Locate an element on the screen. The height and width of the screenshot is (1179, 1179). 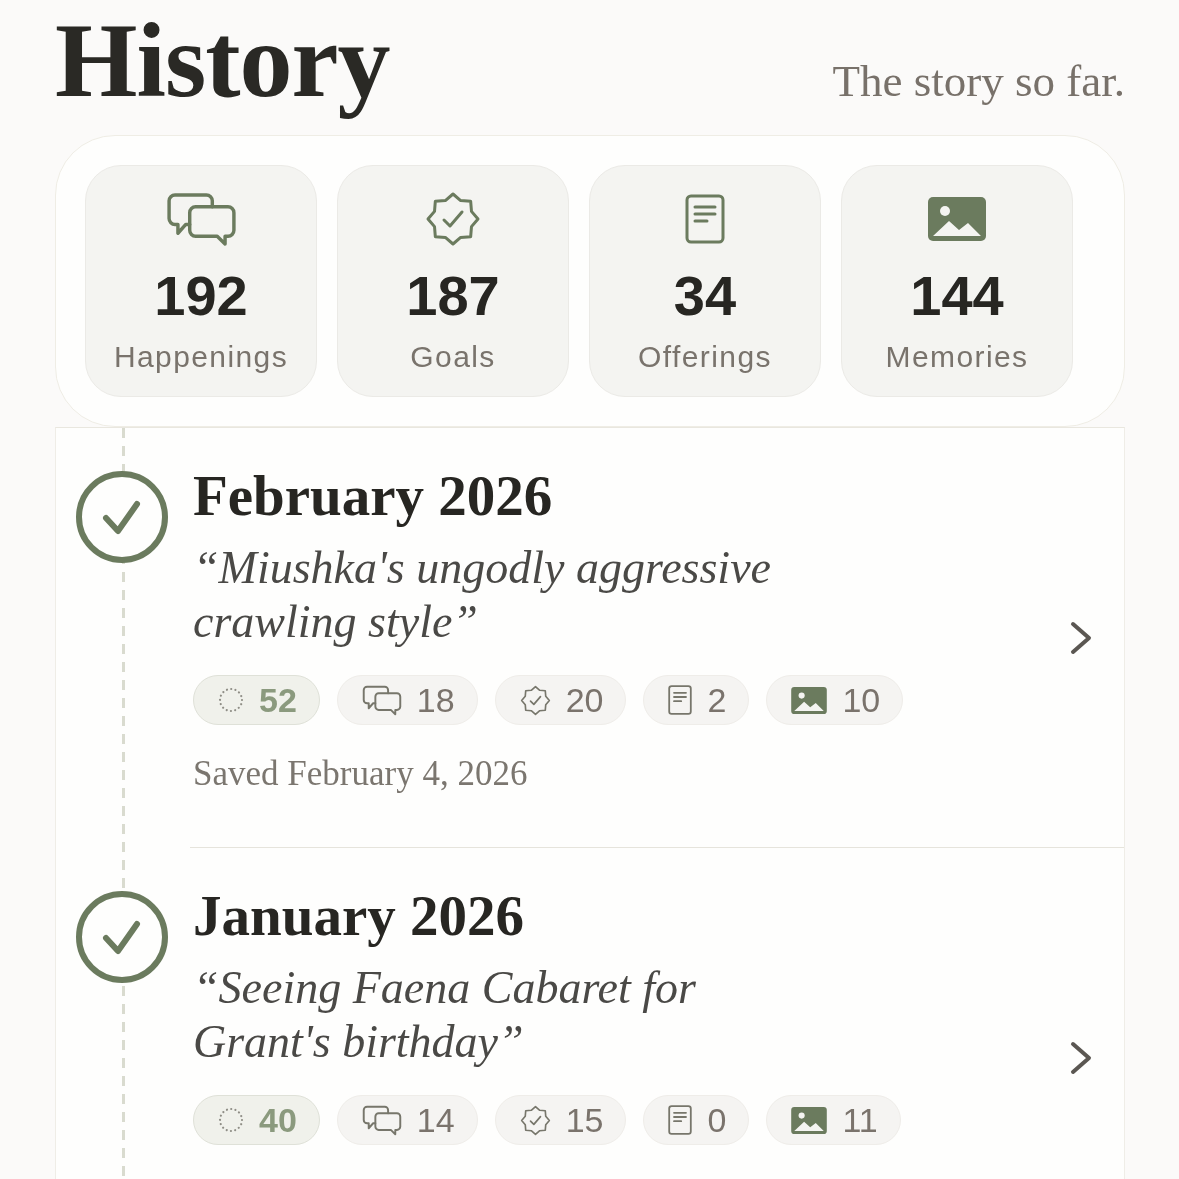
count-value: 20 is located at coordinates (584, 700).